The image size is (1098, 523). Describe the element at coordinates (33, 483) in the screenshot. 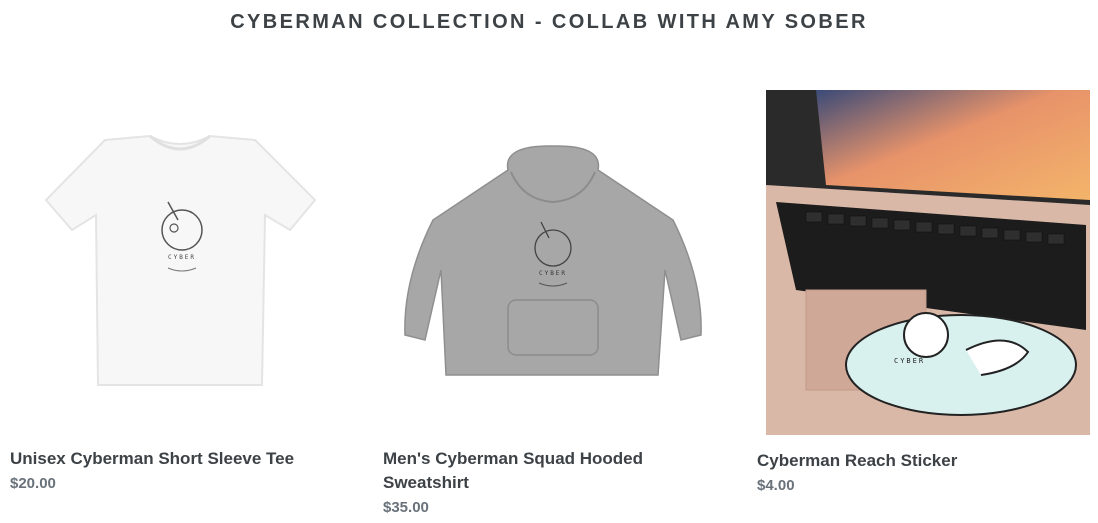

I see `product-price: $20.00` at that location.